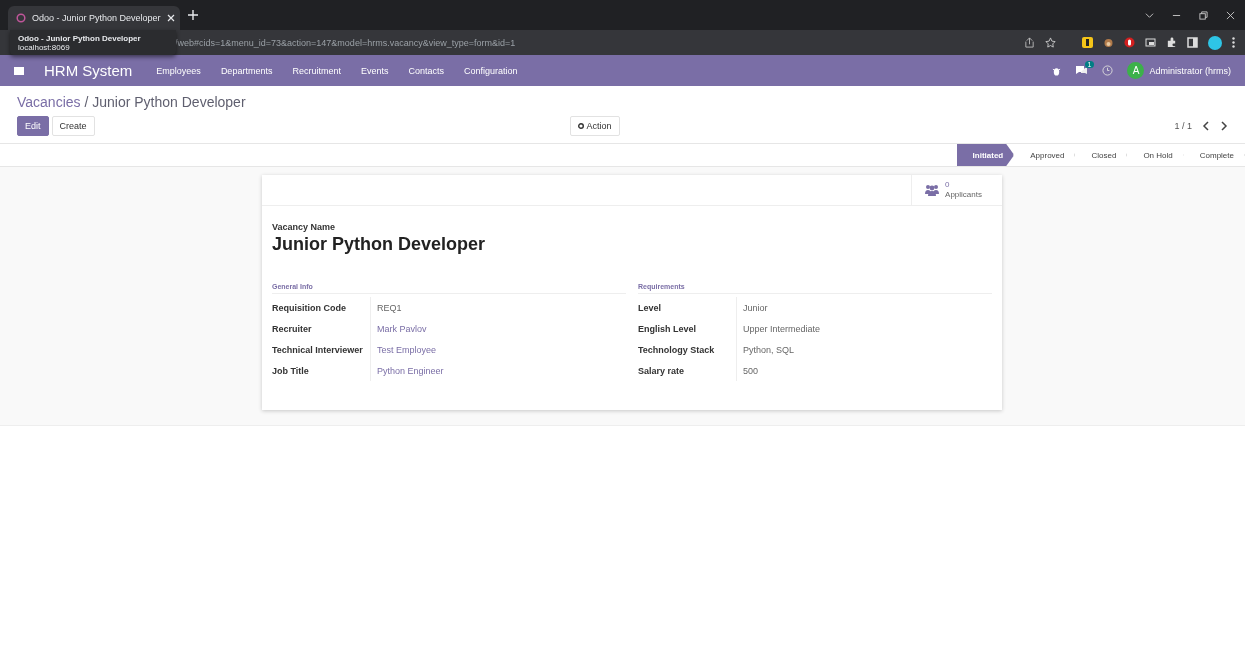  I want to click on applicants-count: 0, so click(947, 185).